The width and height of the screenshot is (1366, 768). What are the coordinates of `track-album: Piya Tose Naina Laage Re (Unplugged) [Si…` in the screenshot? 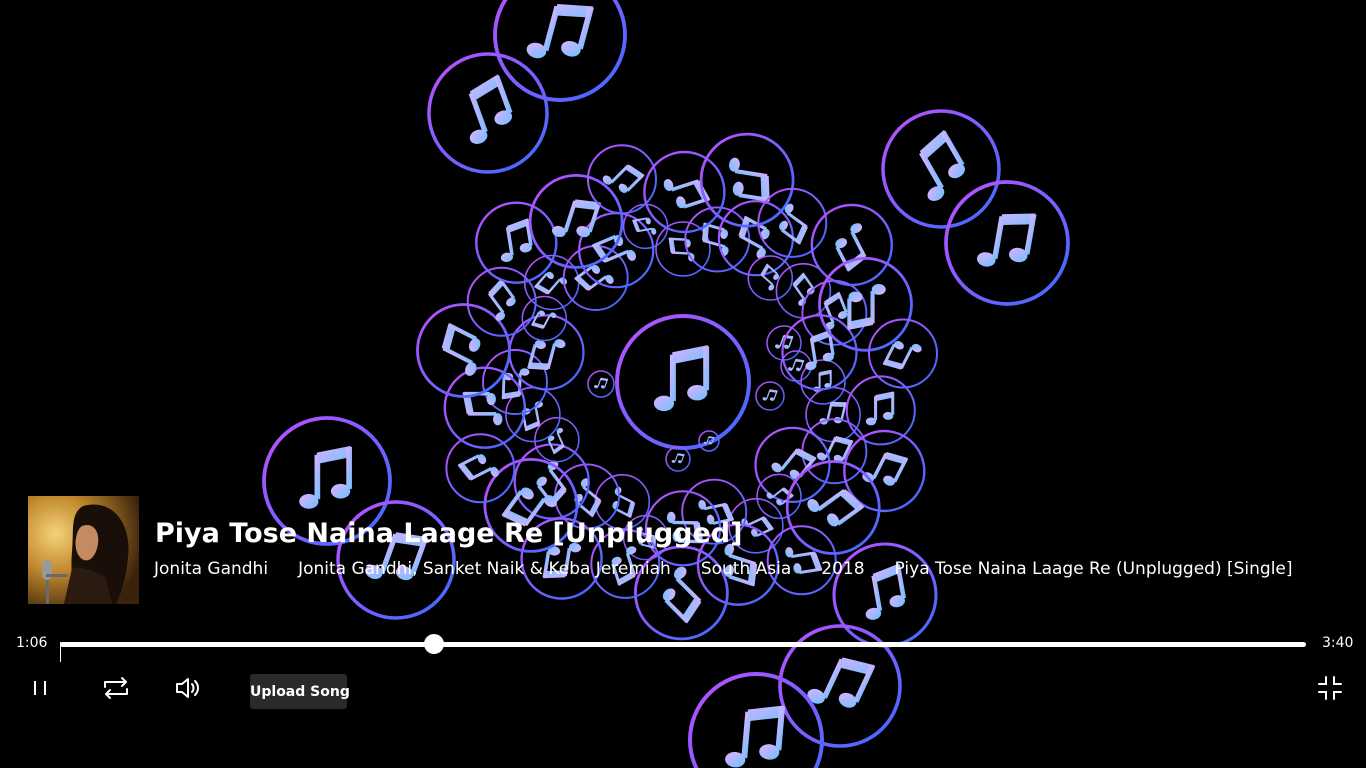 It's located at (1093, 569).